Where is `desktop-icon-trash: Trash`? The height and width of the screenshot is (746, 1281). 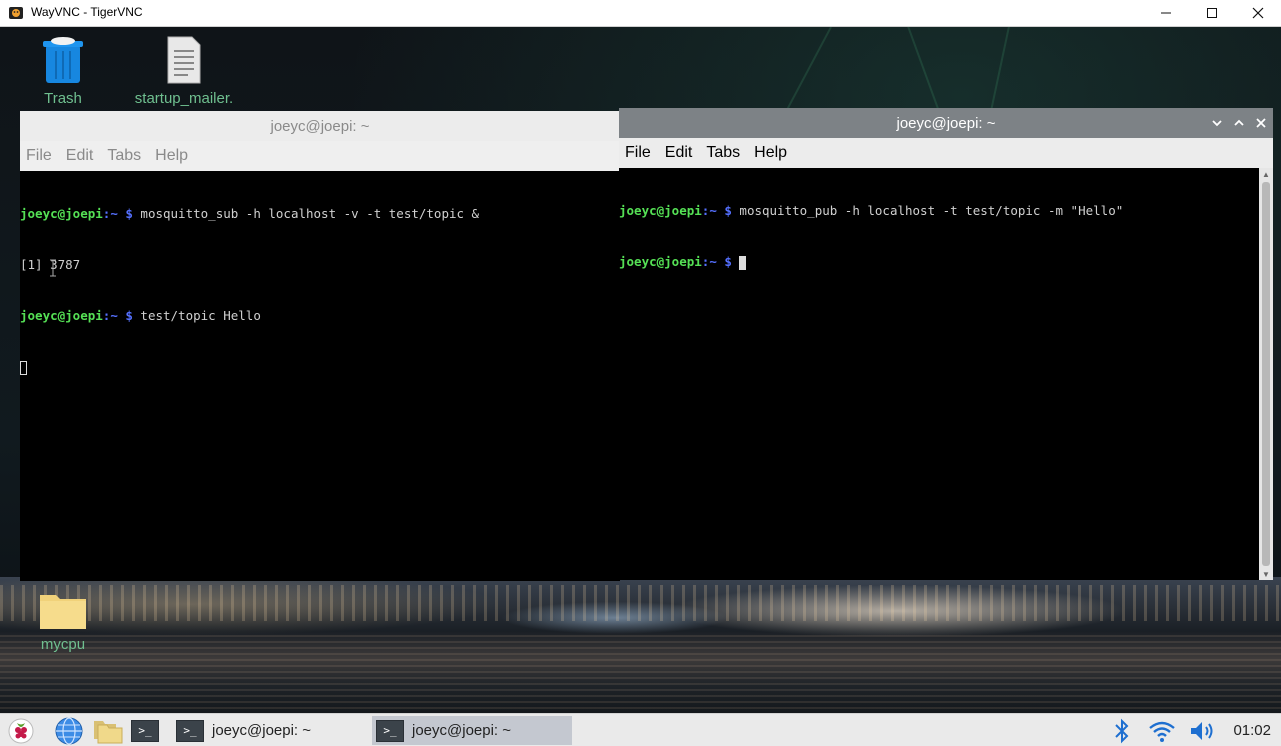 desktop-icon-trash: Trash is located at coordinates (63, 71).